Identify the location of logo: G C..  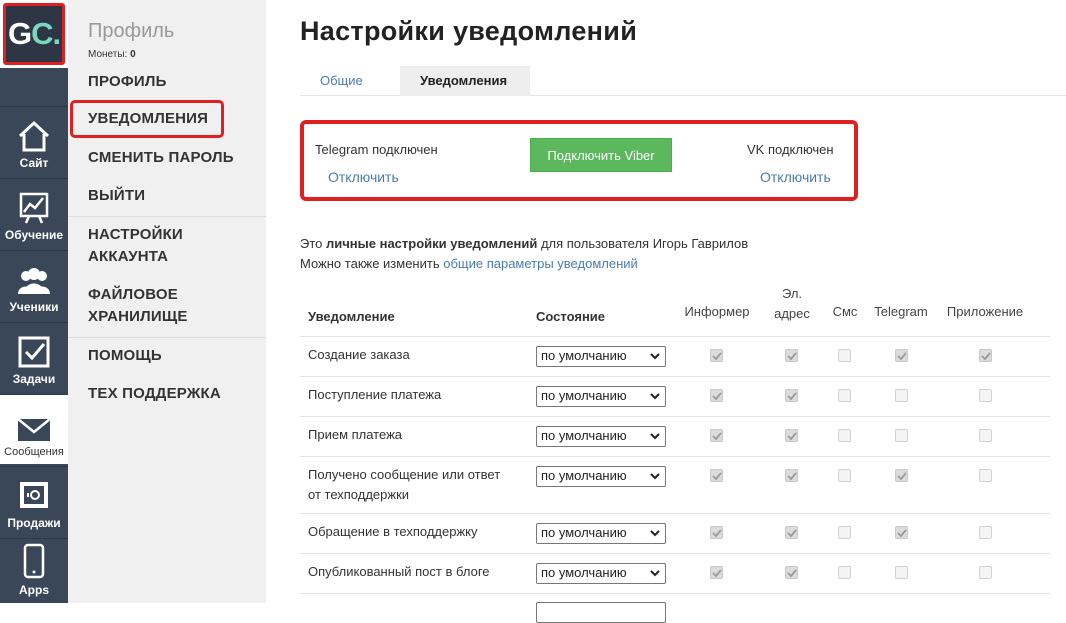
(34, 34).